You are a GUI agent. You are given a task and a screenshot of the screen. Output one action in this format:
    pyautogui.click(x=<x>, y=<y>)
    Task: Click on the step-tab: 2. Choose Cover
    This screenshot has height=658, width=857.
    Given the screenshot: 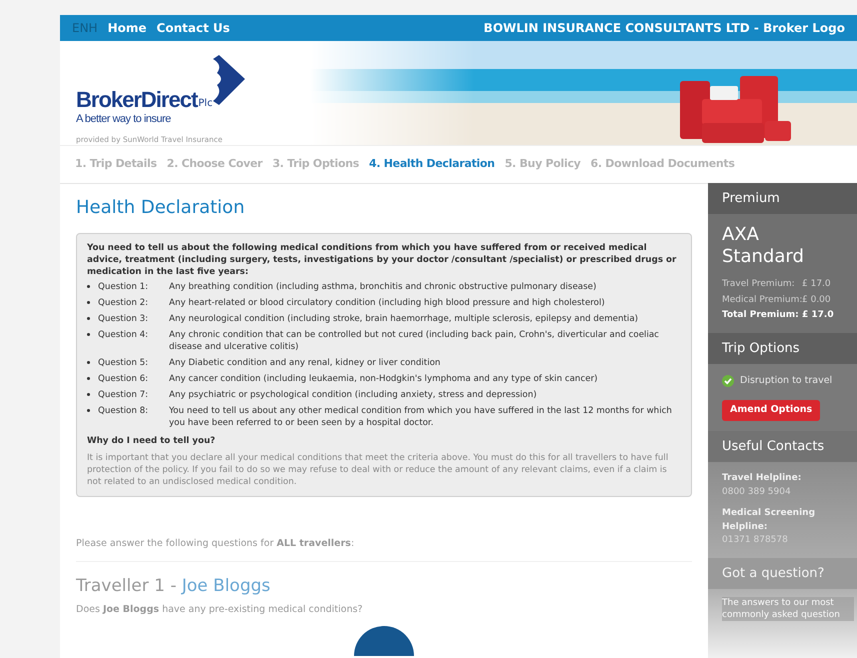 What is the action you would take?
    pyautogui.click(x=214, y=164)
    